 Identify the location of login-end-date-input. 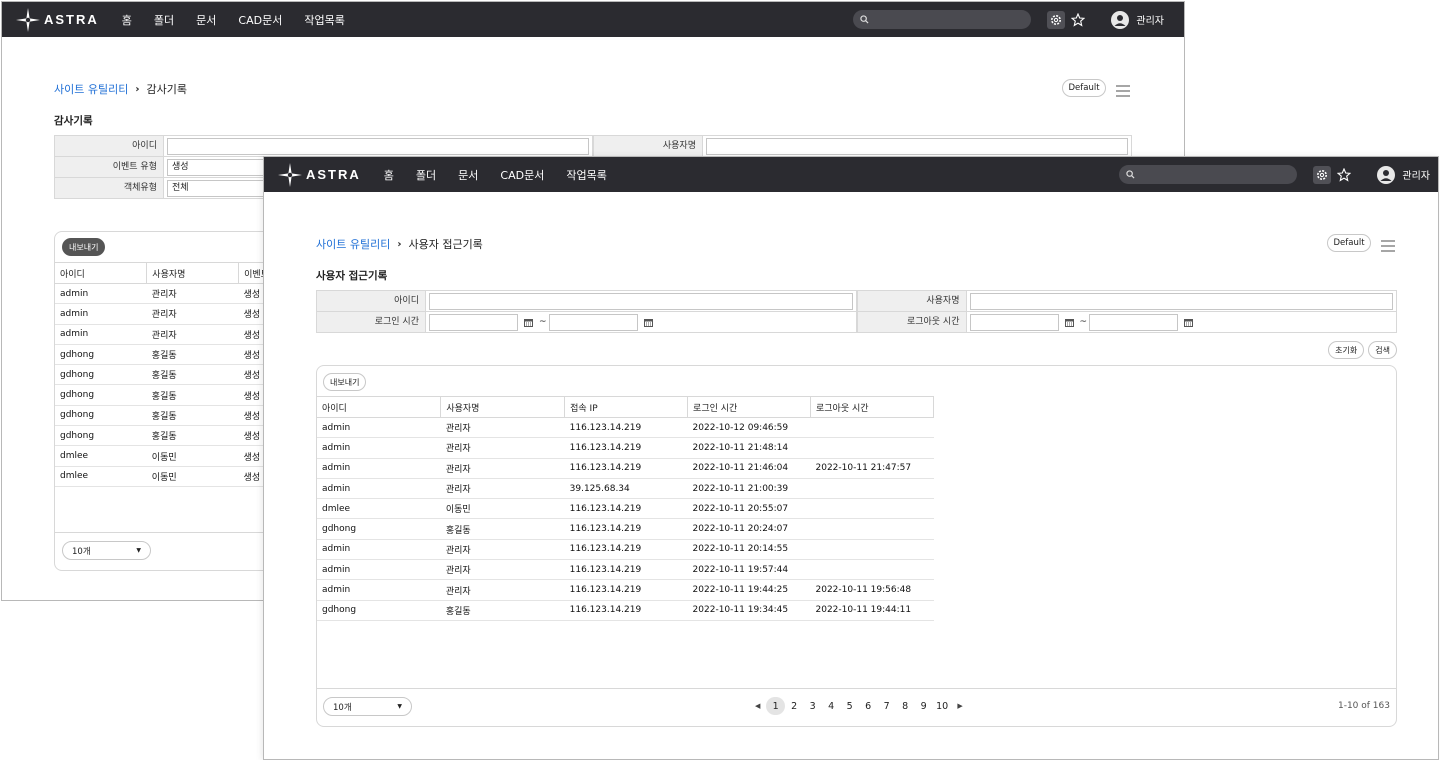
(593, 322).